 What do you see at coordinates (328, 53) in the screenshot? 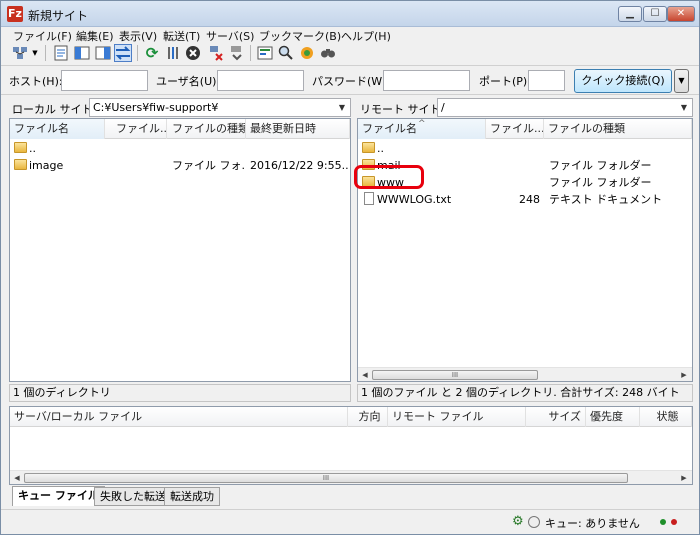
I see `search-icon` at bounding box center [328, 53].